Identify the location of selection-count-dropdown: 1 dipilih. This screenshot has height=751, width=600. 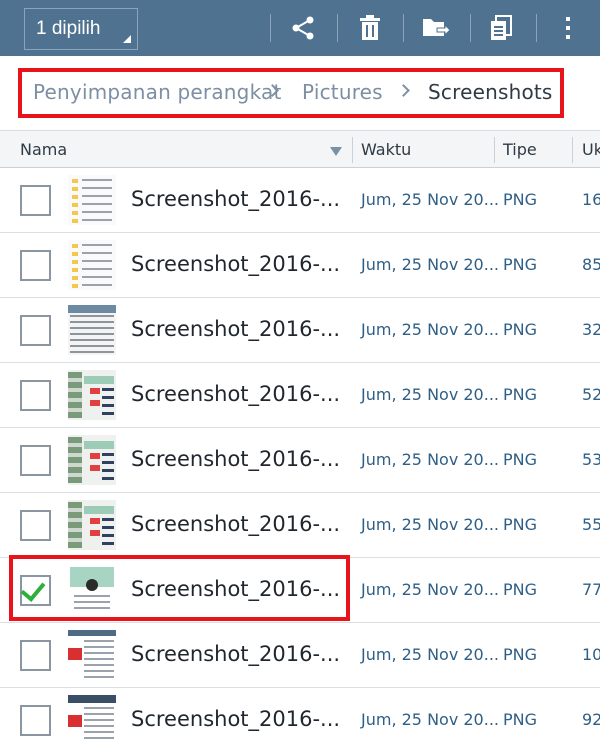
(81, 29).